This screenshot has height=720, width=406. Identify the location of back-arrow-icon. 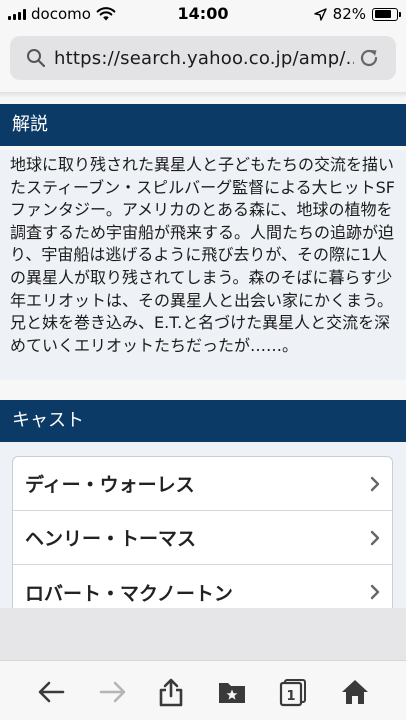
(51, 692).